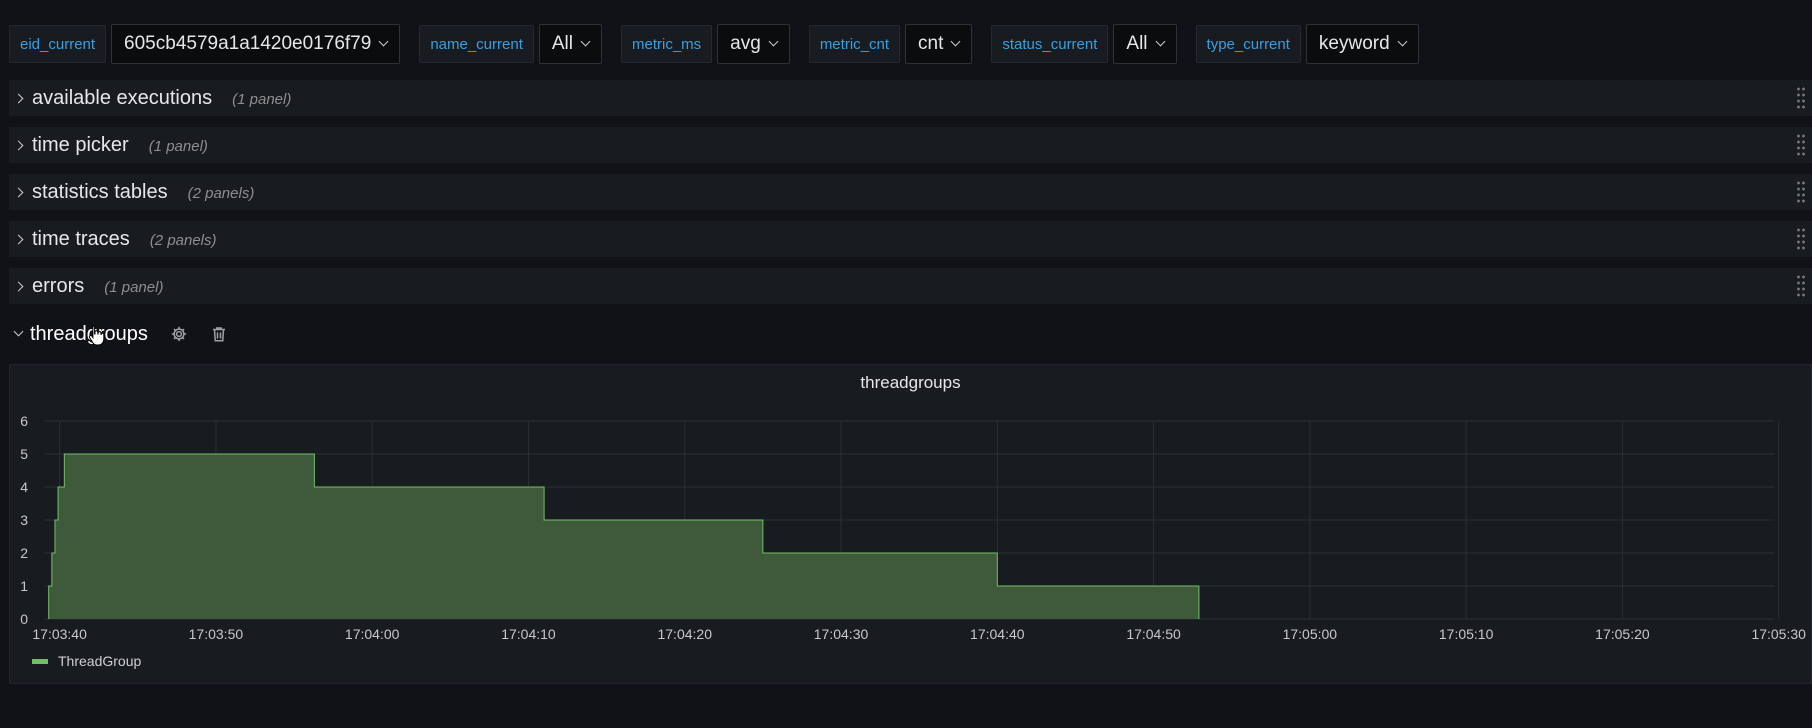 The height and width of the screenshot is (728, 1812). Describe the element at coordinates (1310, 634) in the screenshot. I see `x-tick-label: 17:05:00` at that location.